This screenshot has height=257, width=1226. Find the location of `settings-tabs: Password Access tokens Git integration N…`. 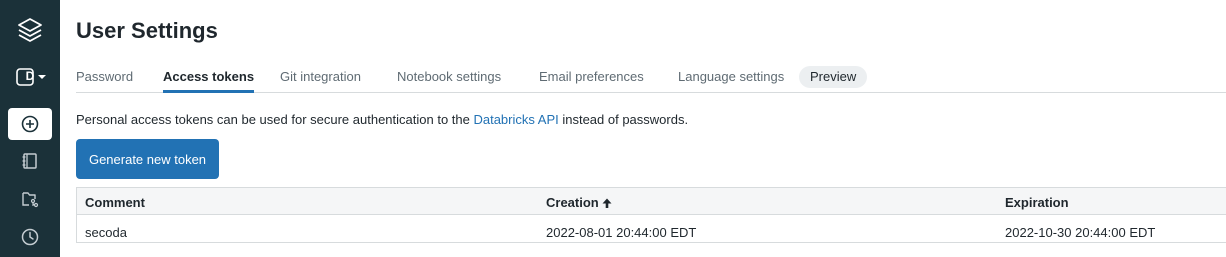

settings-tabs: Password Access tokens Git integration N… is located at coordinates (651, 77).